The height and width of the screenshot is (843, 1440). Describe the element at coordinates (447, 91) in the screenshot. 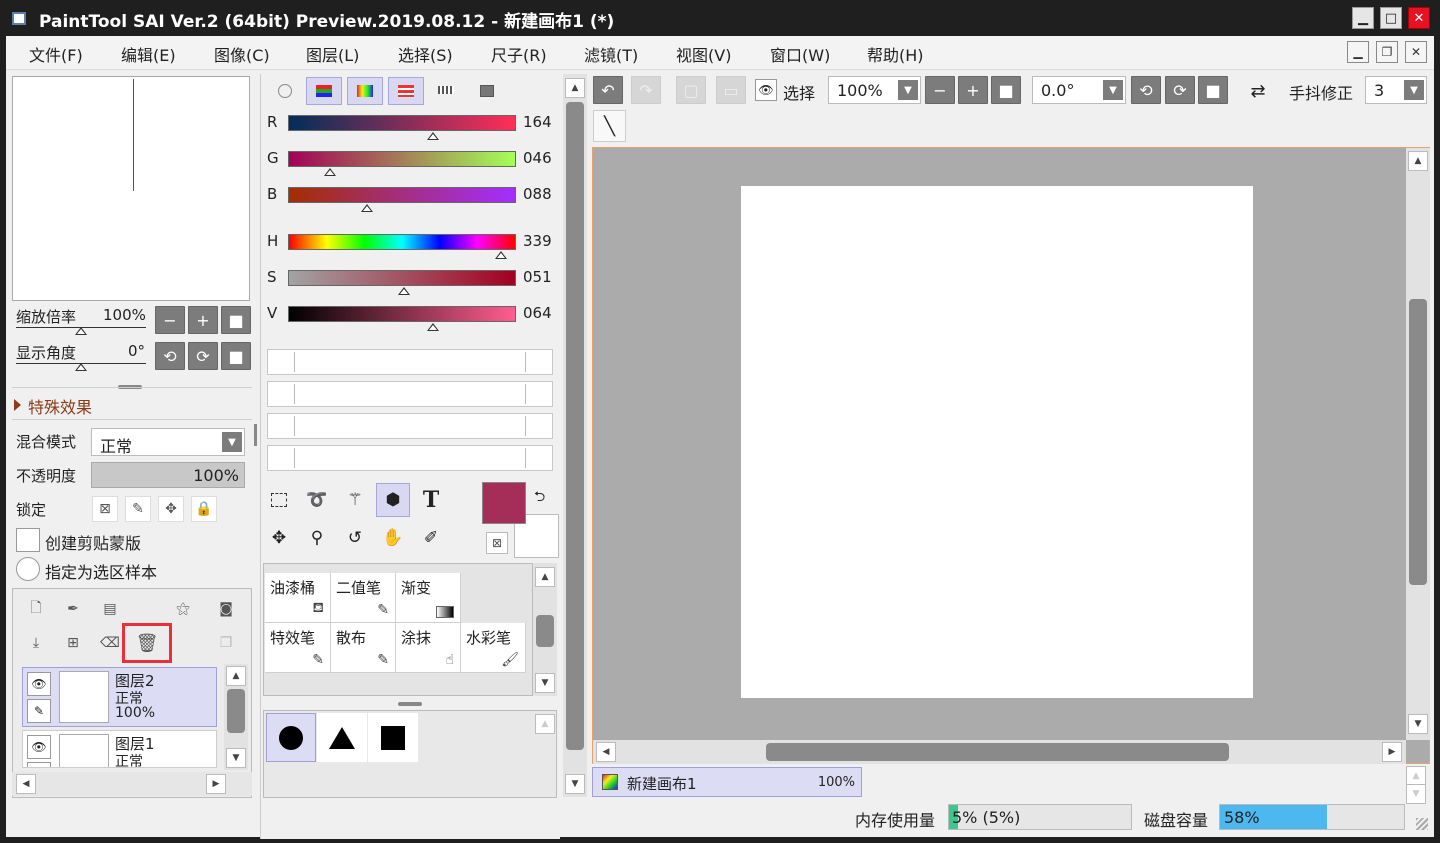

I see `swatch-tab` at that location.